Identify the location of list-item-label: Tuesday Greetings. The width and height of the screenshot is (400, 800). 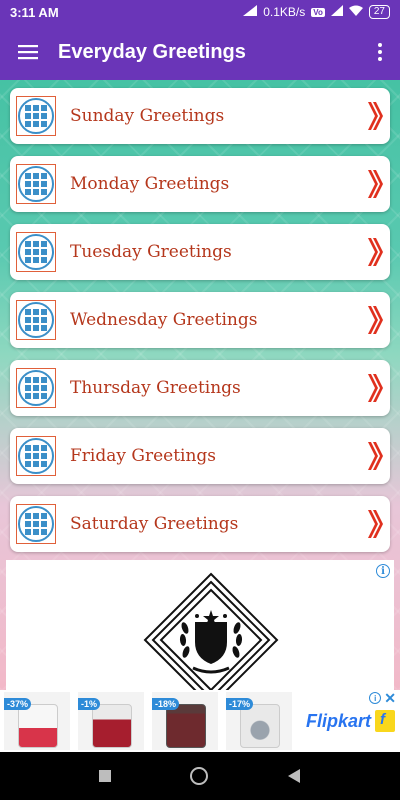
(151, 252).